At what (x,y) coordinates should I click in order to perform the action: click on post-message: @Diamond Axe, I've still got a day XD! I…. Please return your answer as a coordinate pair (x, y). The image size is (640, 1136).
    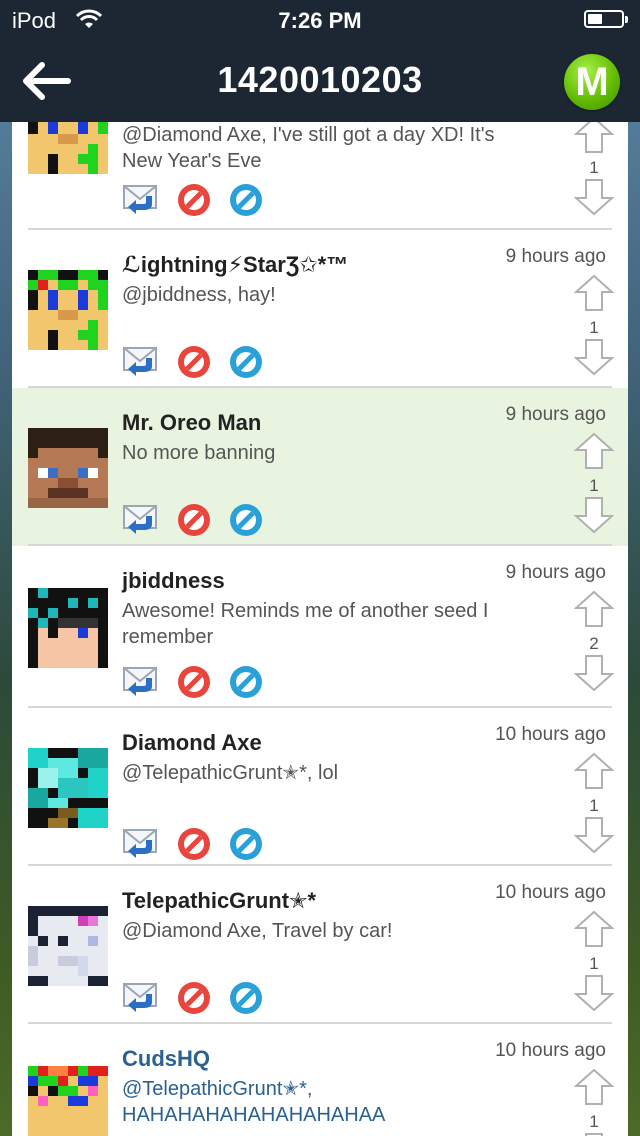
    Looking at the image, I should click on (308, 148).